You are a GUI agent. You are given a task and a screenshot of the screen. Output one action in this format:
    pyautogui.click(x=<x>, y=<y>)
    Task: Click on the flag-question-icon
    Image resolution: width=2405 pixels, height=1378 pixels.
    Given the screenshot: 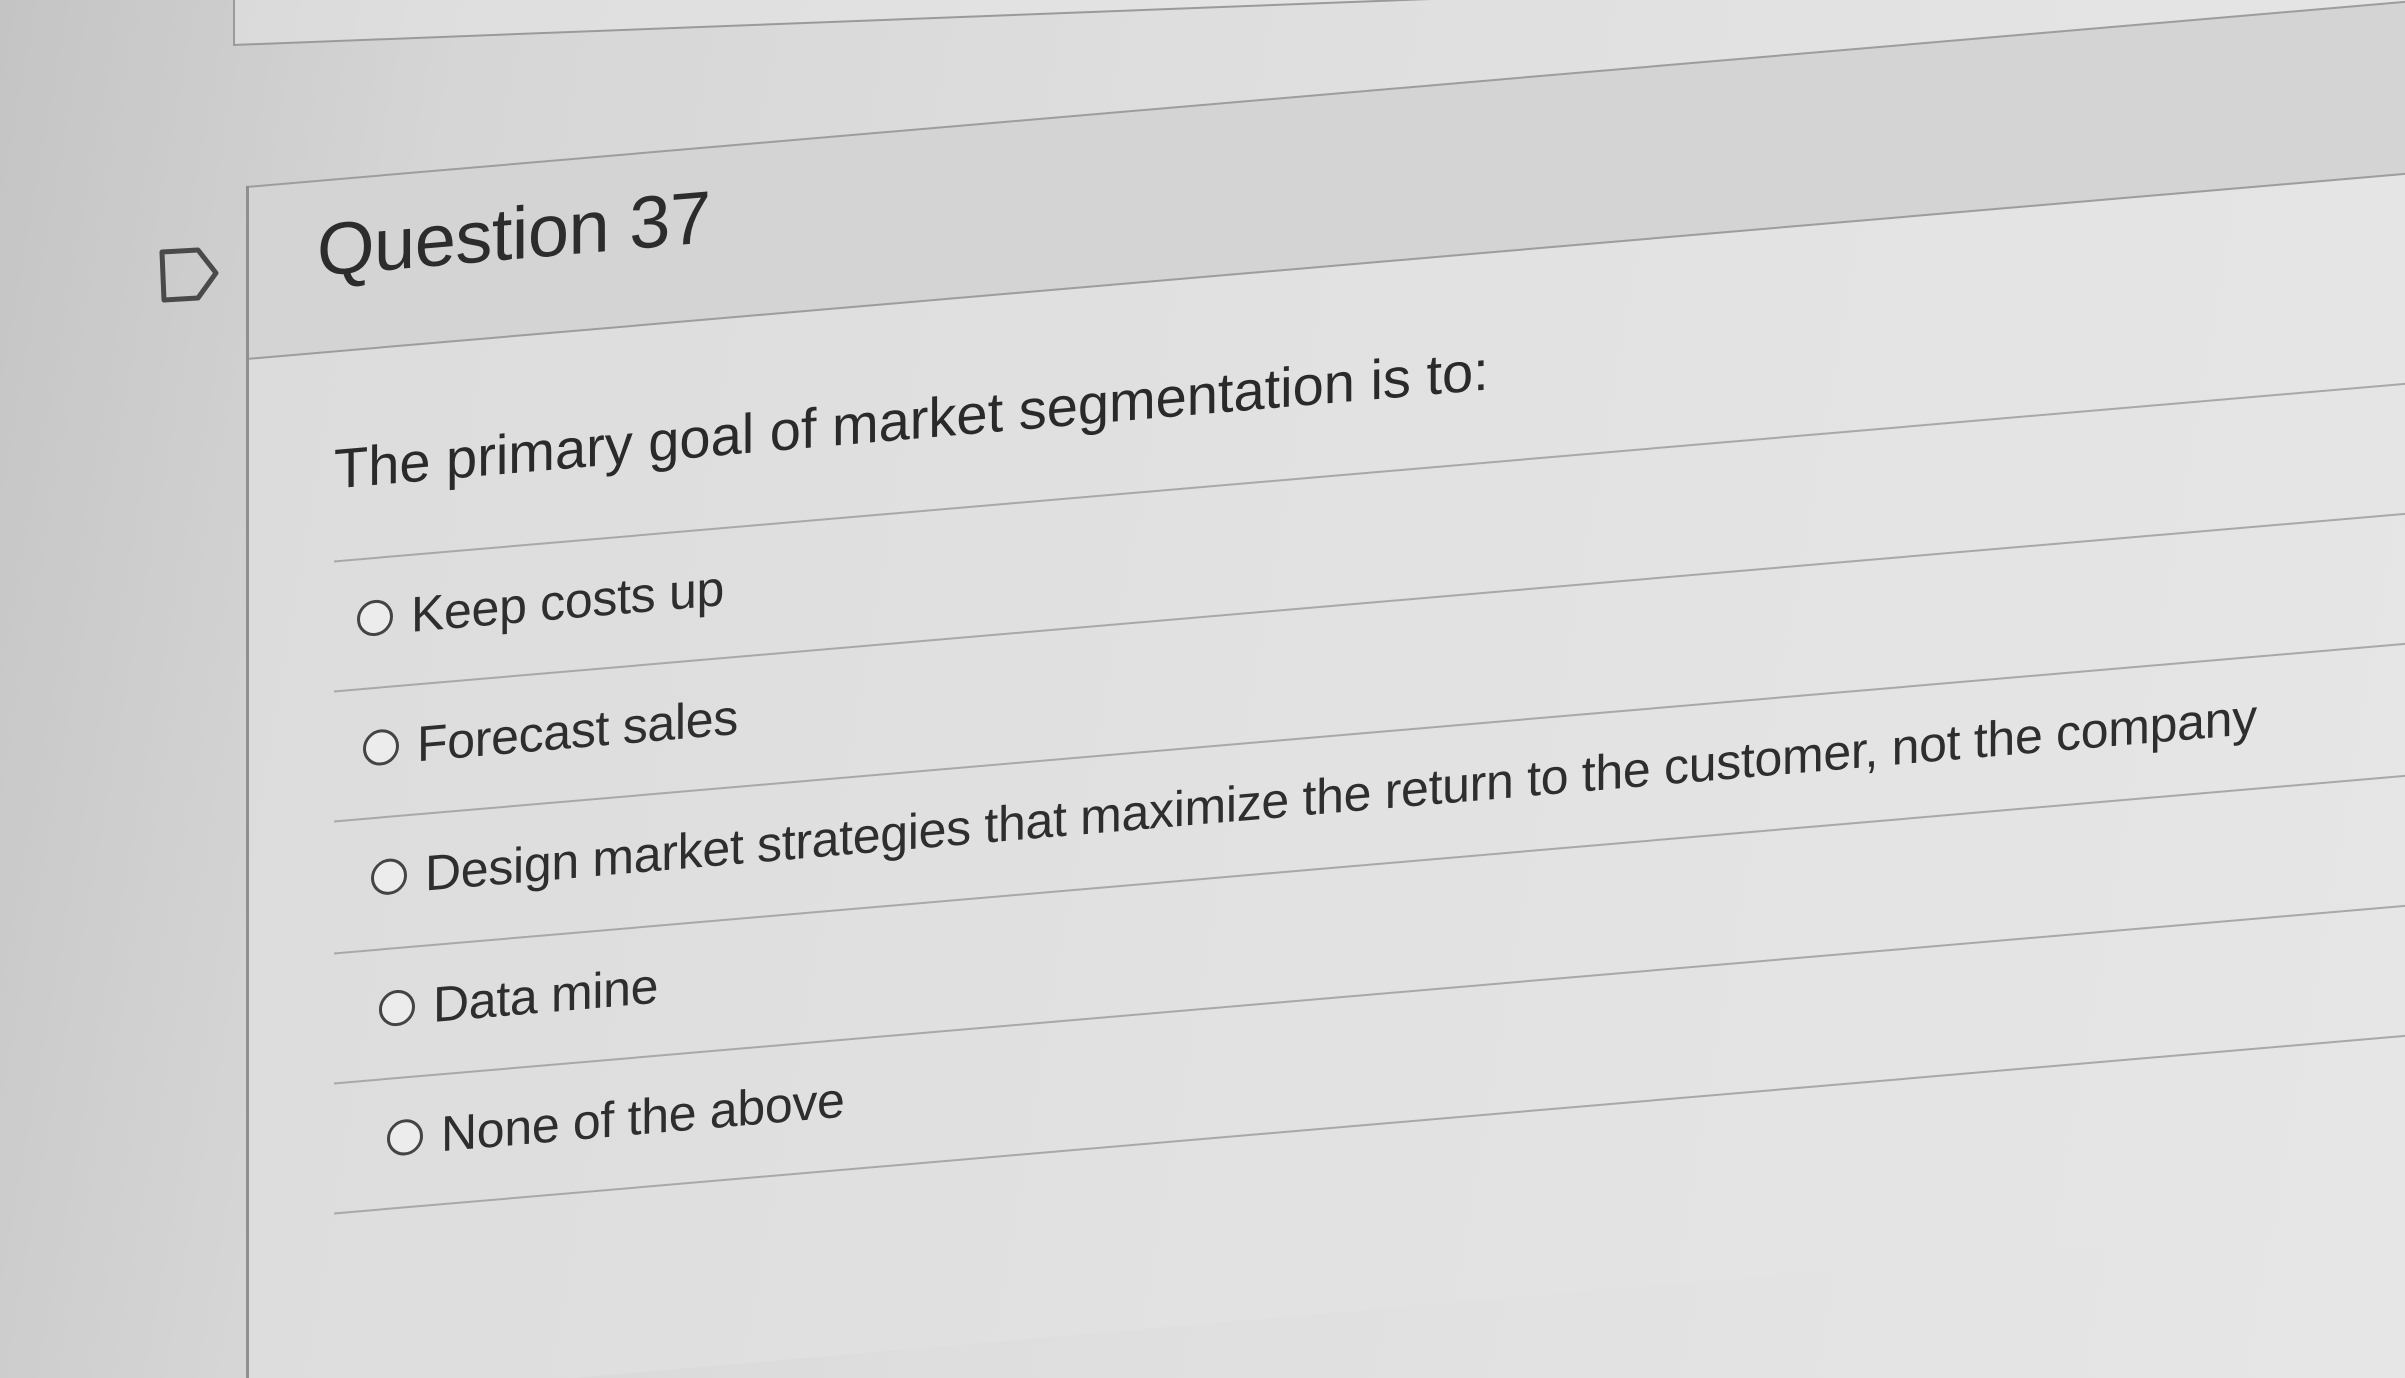 What is the action you would take?
    pyautogui.click(x=189, y=275)
    